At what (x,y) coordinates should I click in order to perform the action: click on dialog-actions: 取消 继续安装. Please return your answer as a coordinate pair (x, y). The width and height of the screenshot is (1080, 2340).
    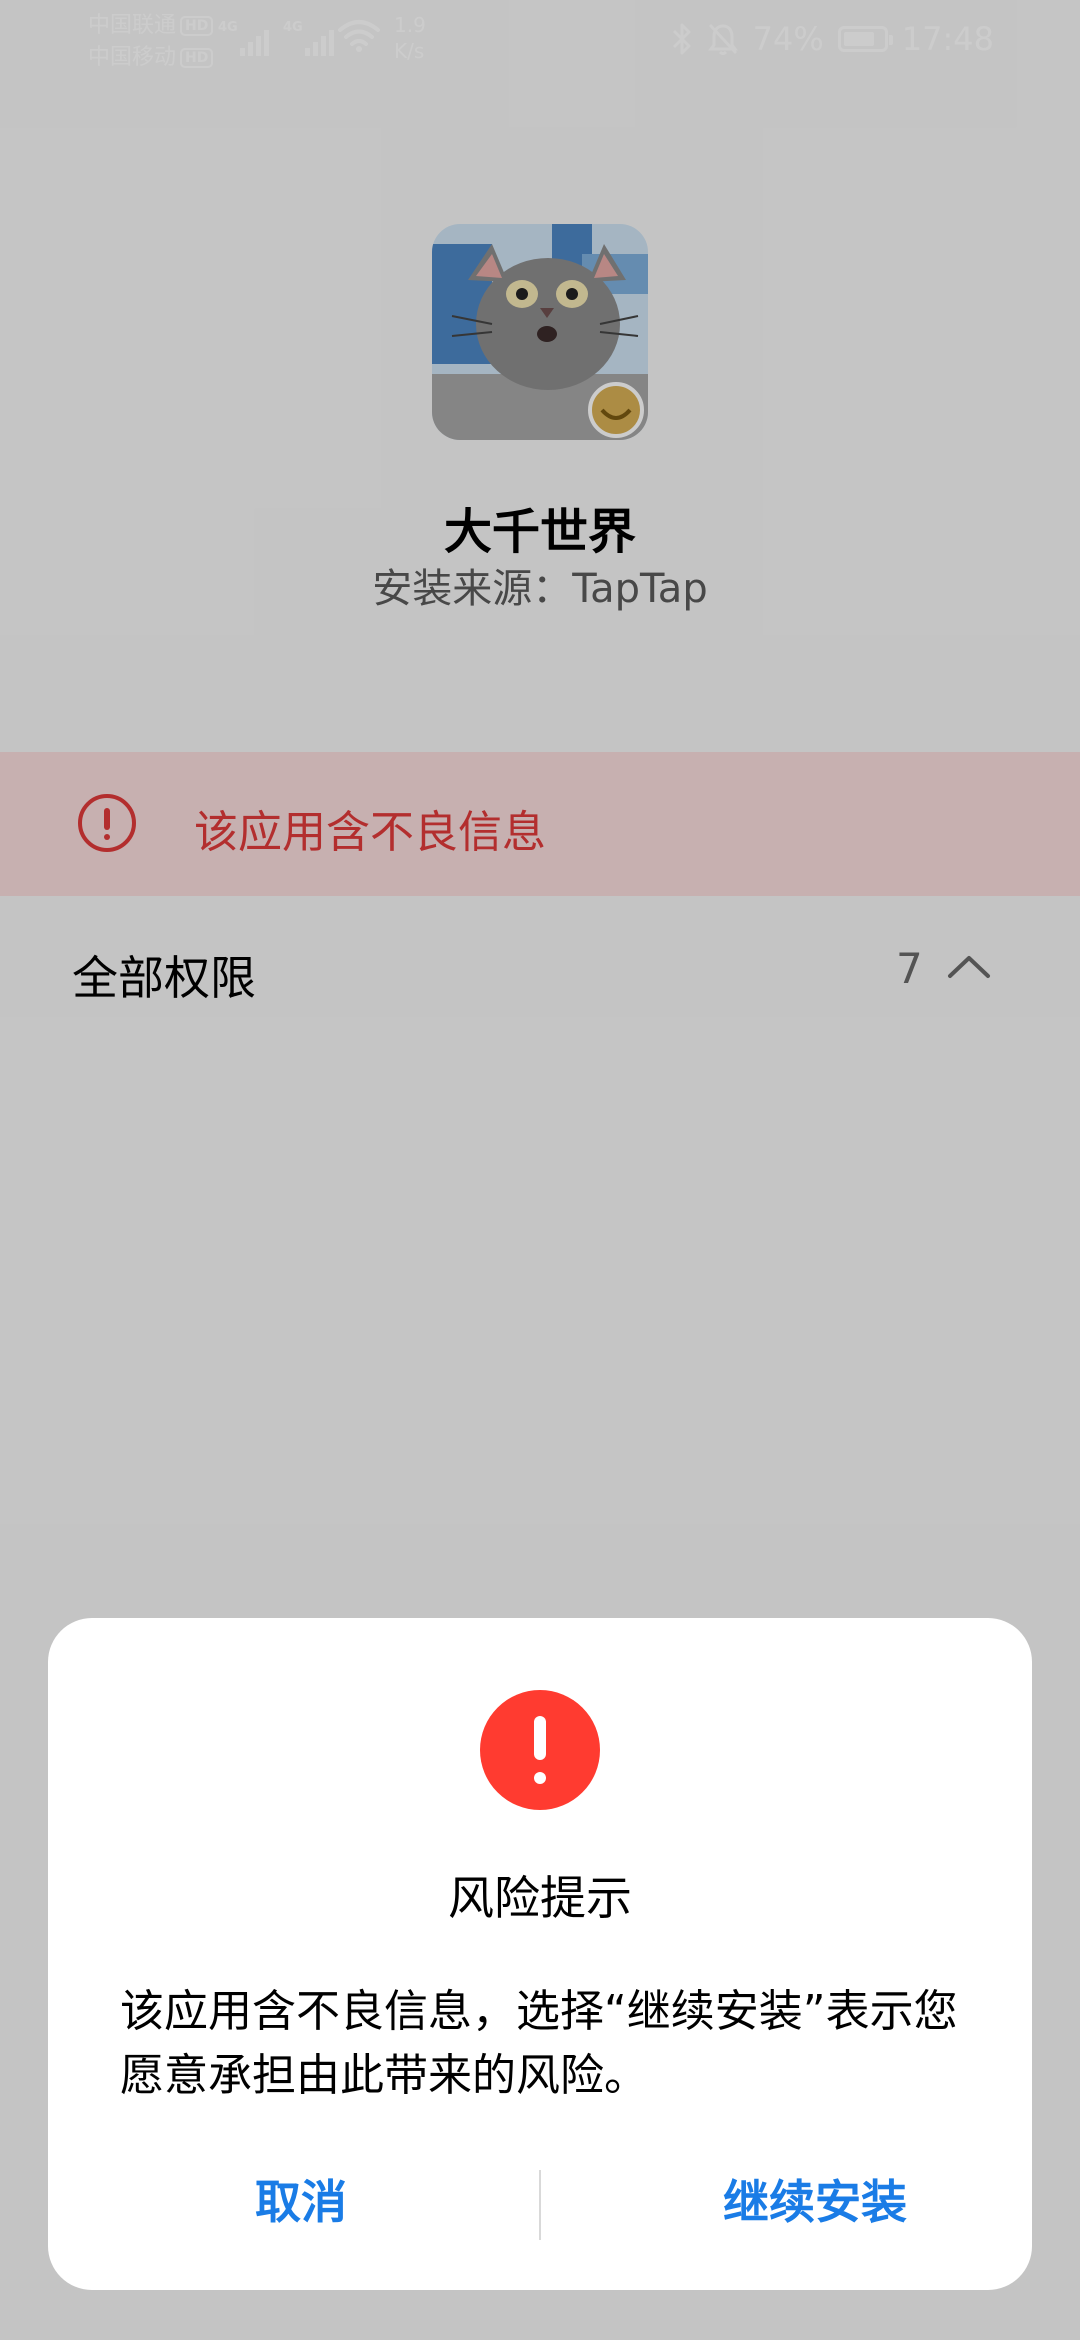
    Looking at the image, I should click on (540, 2202).